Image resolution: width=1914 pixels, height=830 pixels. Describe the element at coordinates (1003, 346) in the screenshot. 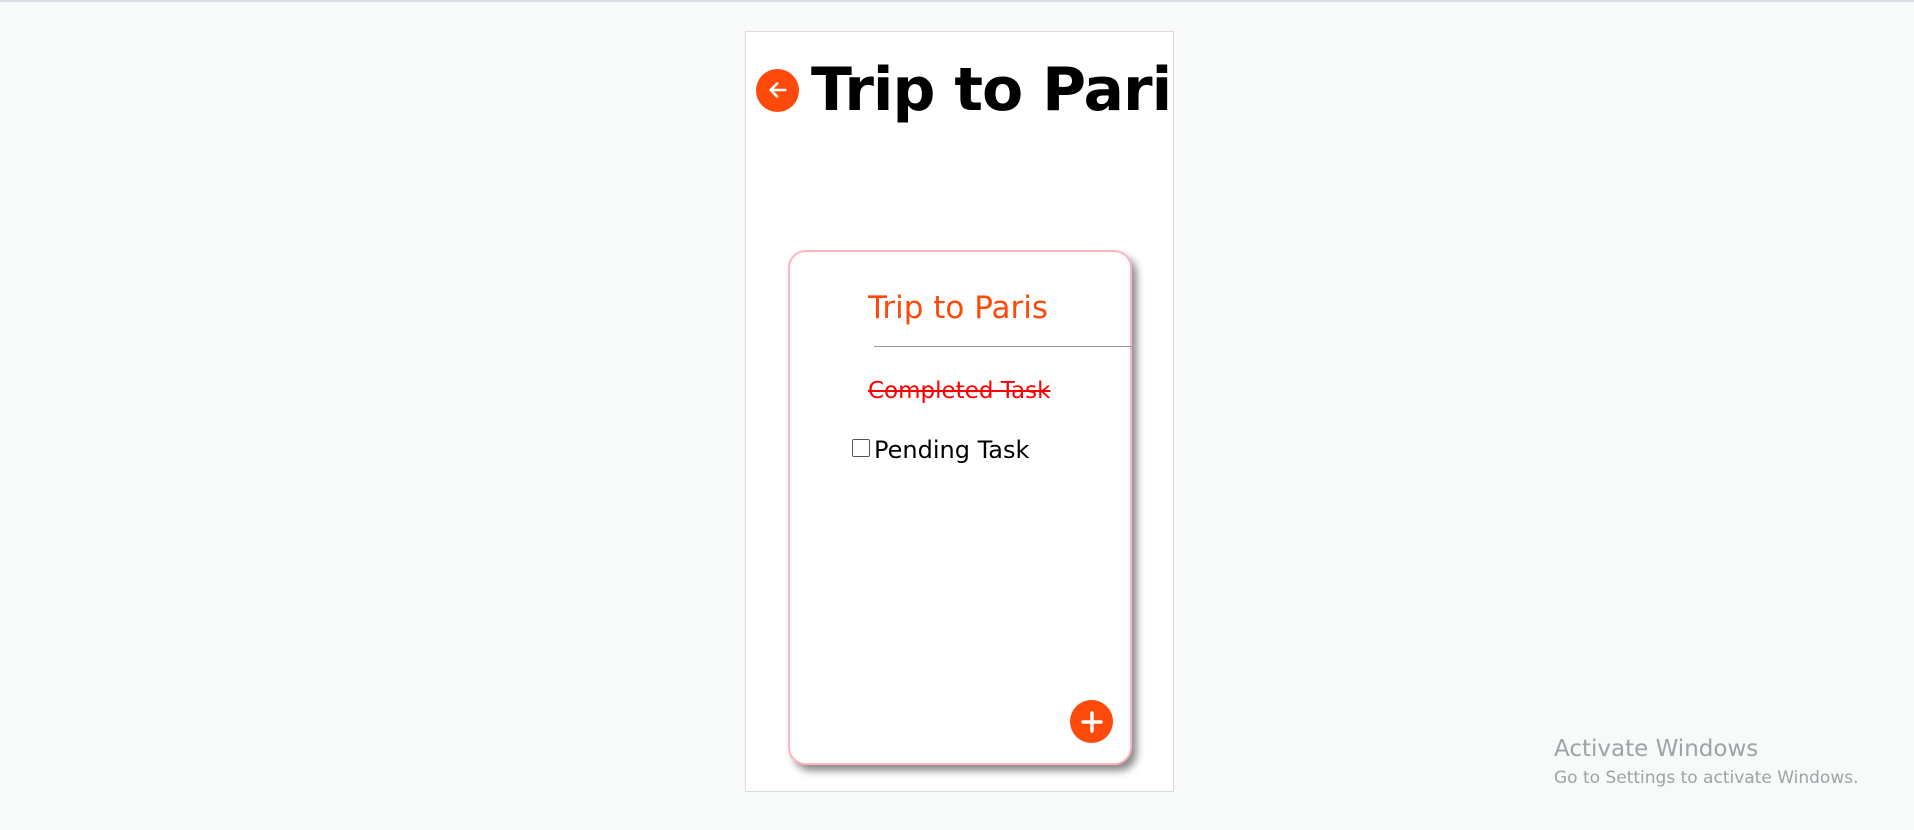

I see `card-divider` at that location.